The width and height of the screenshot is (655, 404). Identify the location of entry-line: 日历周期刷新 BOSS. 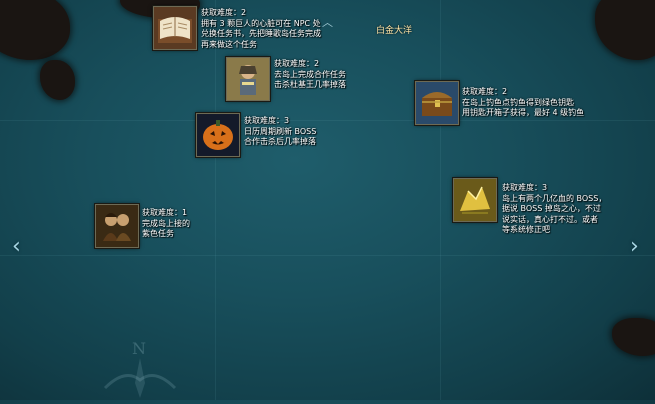
(280, 131).